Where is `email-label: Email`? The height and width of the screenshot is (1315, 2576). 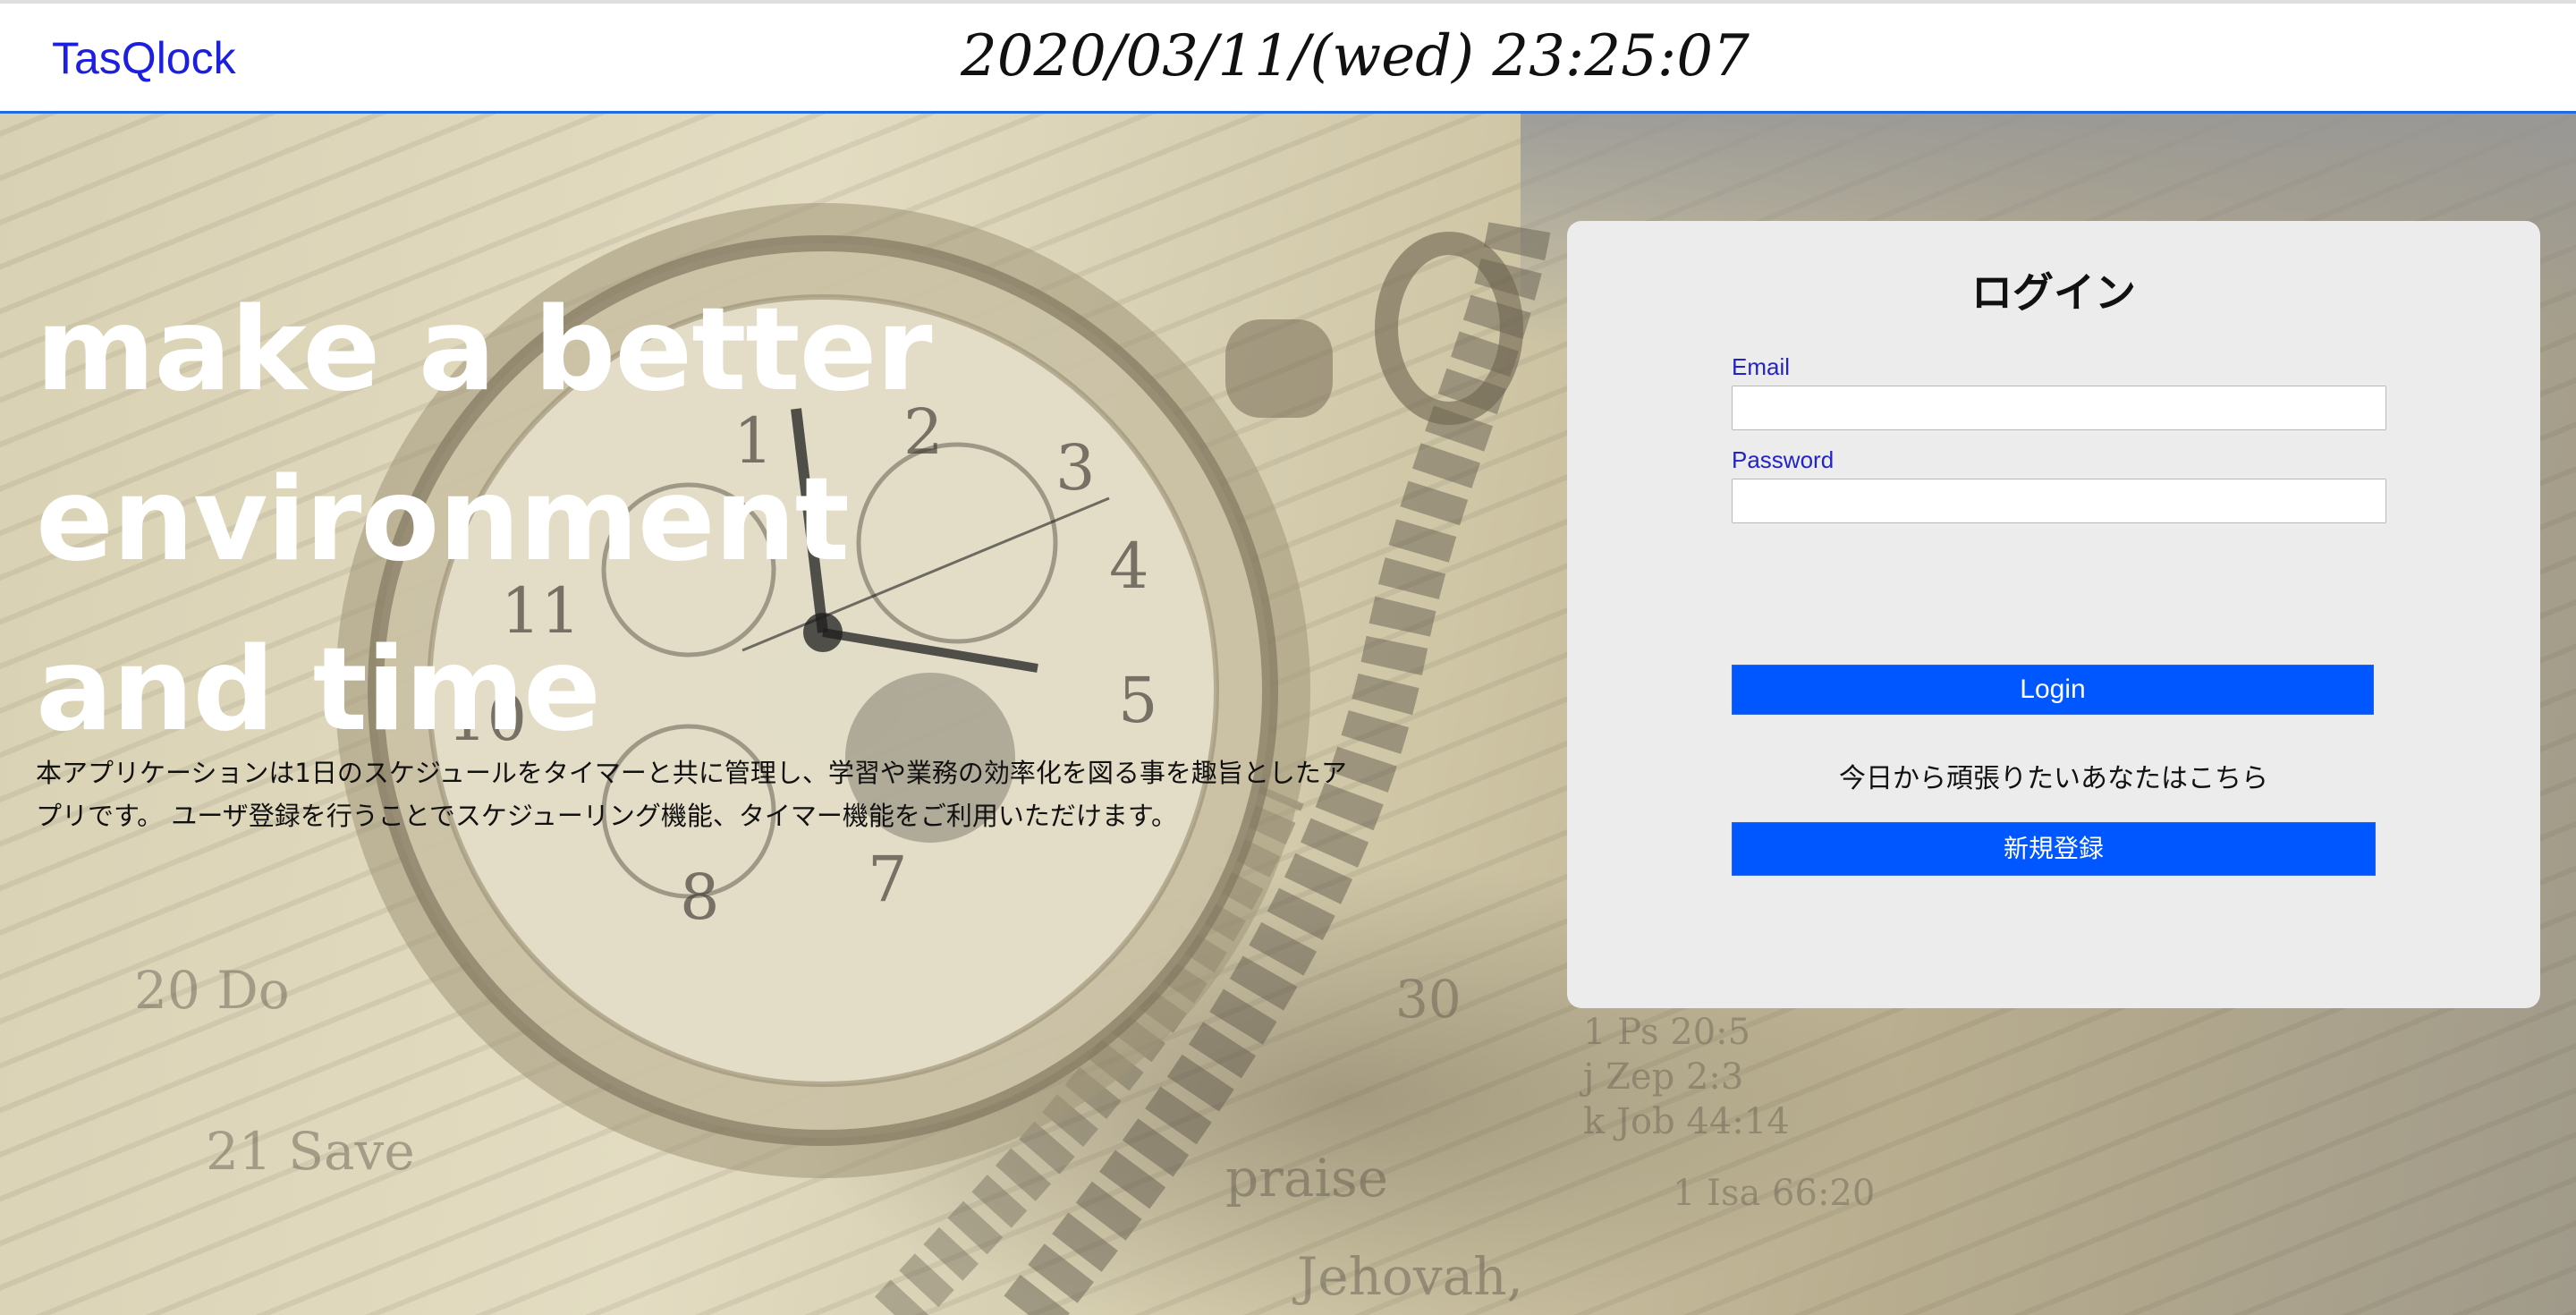
email-label: Email is located at coordinates (1761, 366).